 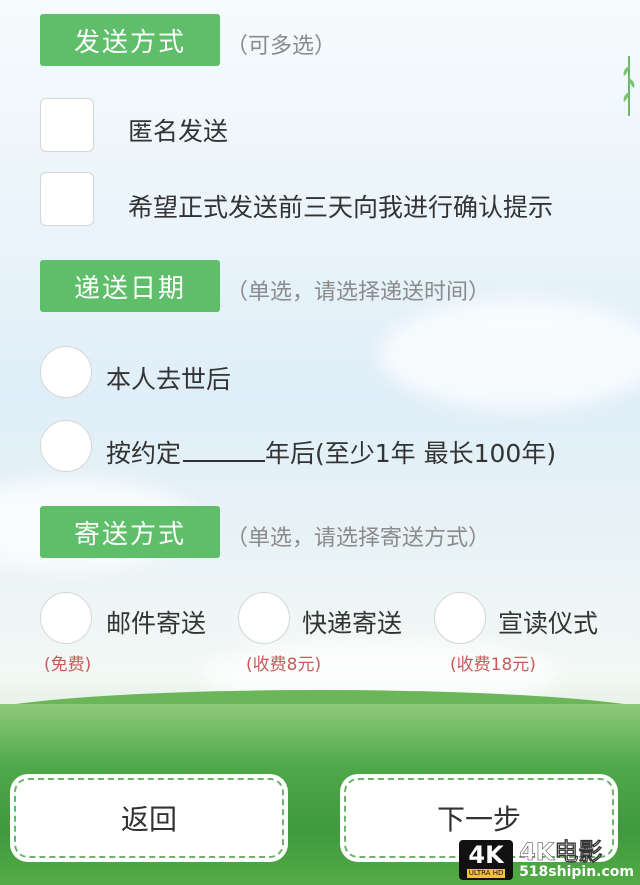 I want to click on after-years-radio, so click(x=66, y=446).